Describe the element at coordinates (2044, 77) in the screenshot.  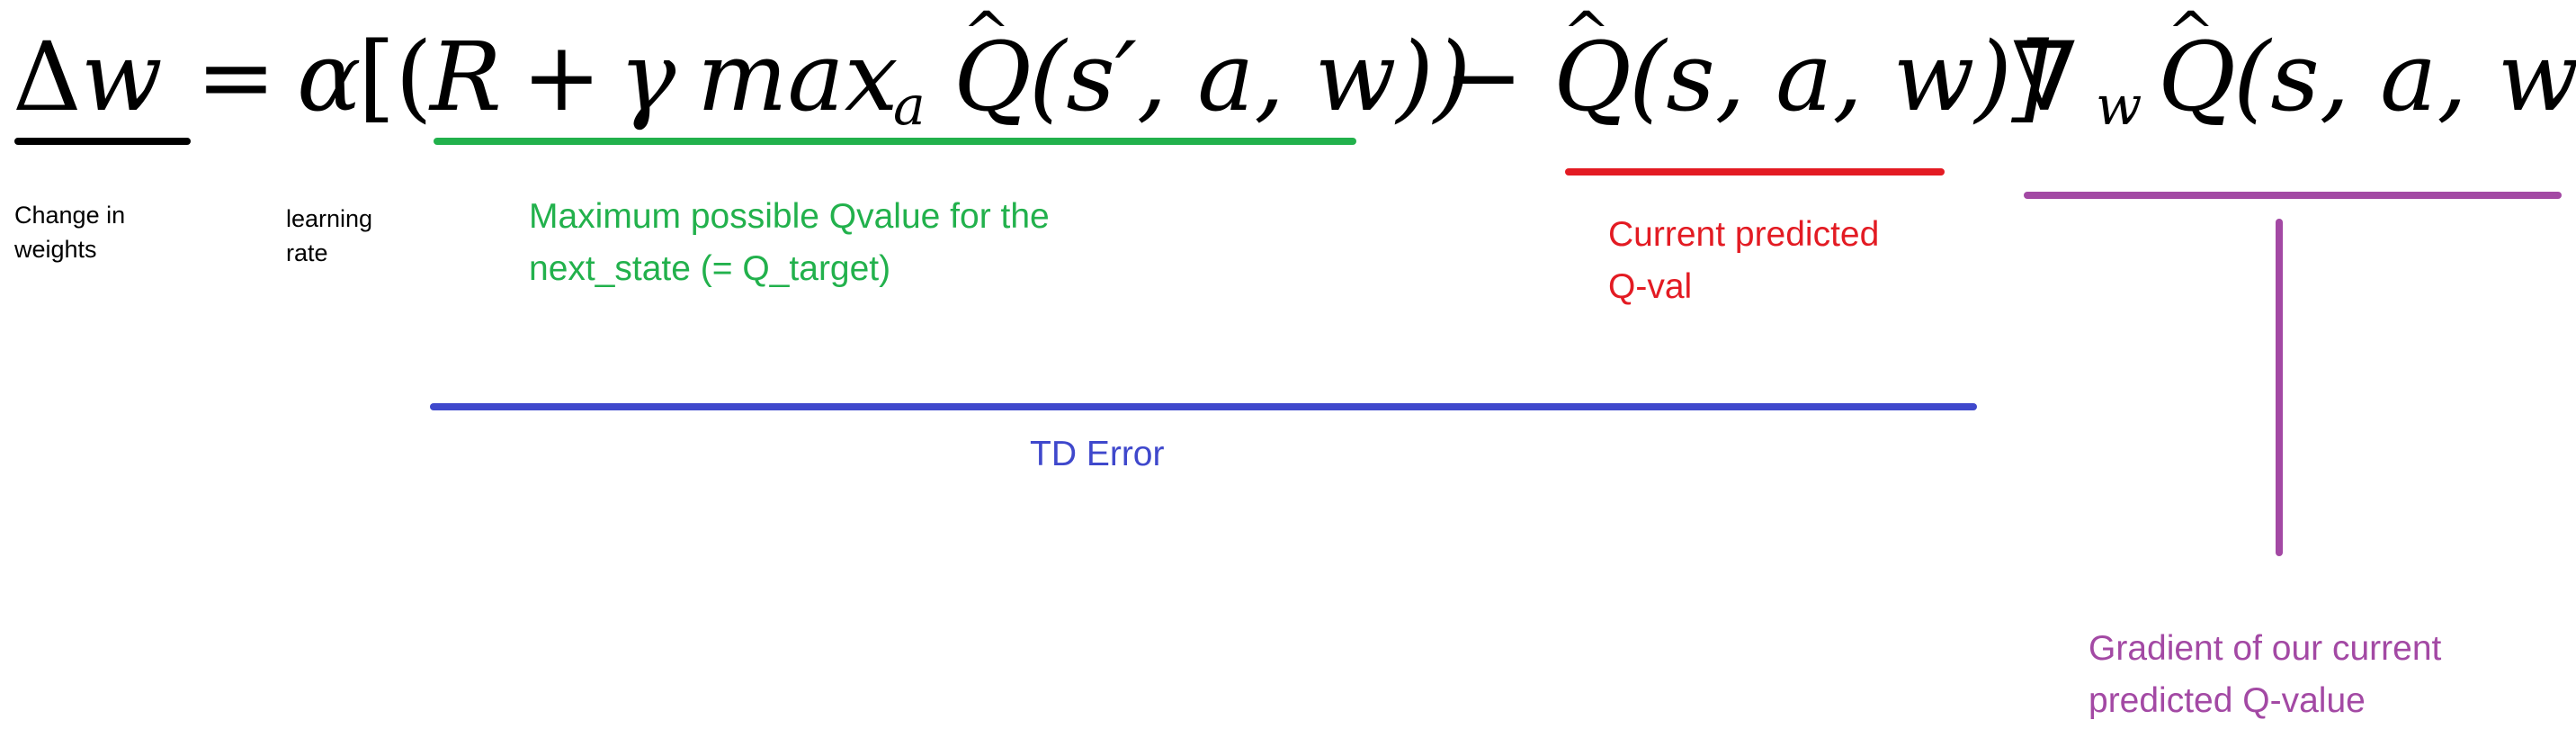
I see `nabla-symbol: ∇` at that location.